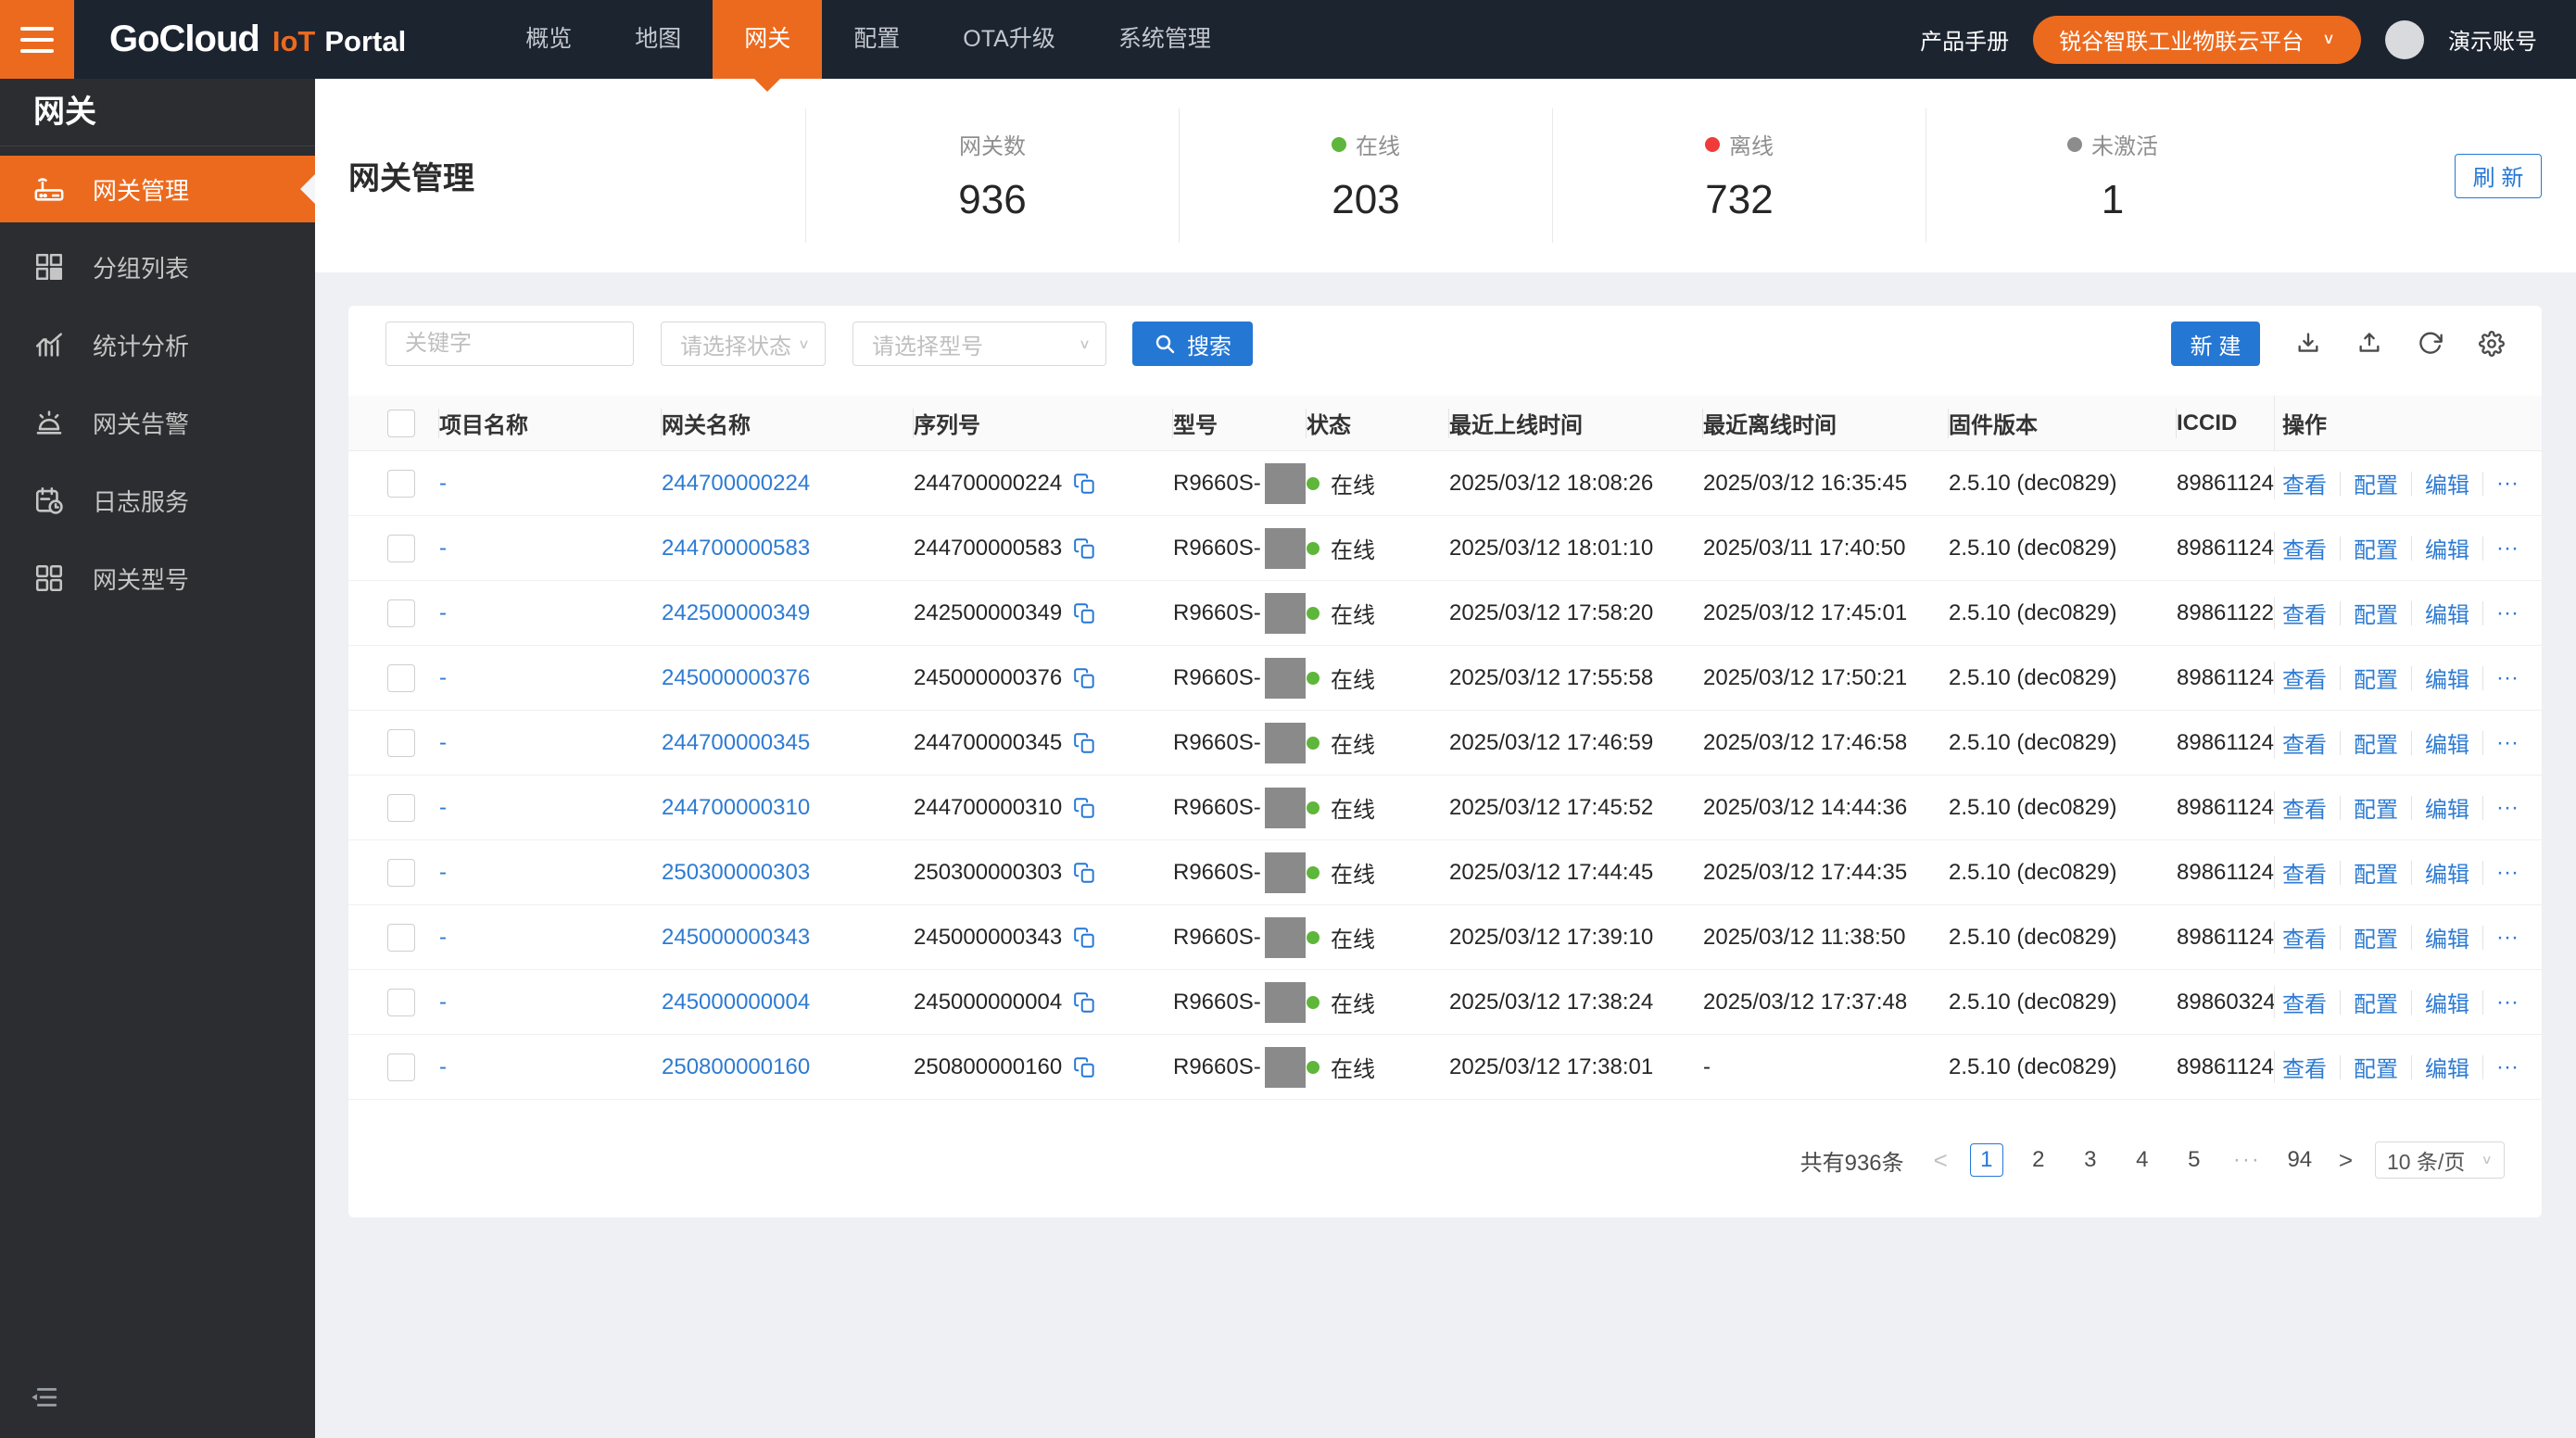  What do you see at coordinates (157, 500) in the screenshot?
I see `sidebar-item: 日志服务` at bounding box center [157, 500].